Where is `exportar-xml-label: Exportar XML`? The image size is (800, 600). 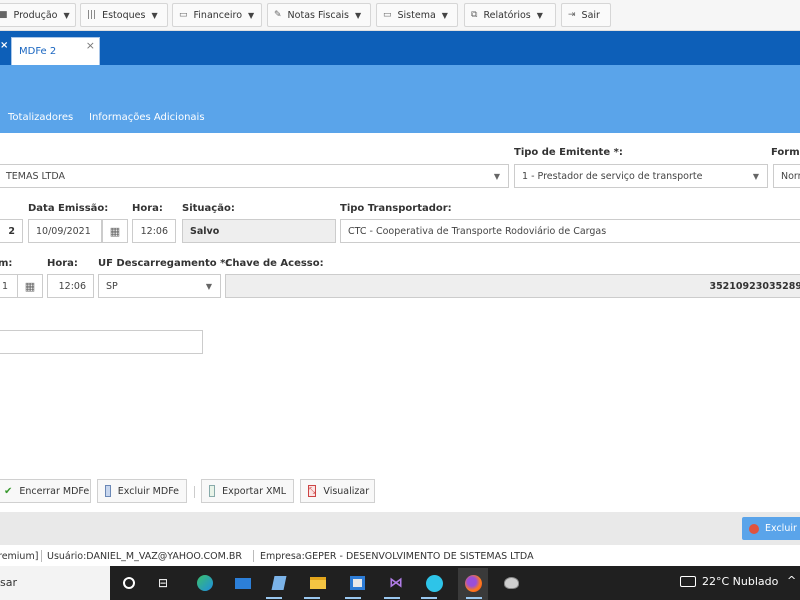 exportar-xml-label: Exportar XML is located at coordinates (254, 491).